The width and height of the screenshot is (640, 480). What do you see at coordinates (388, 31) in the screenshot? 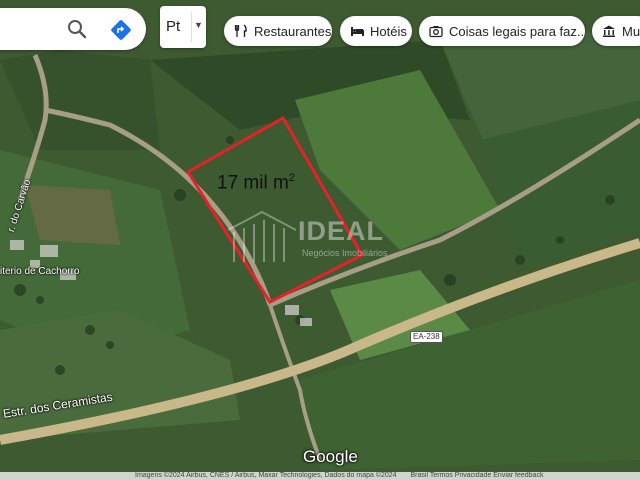
I see `chip-label: Hotéis` at bounding box center [388, 31].